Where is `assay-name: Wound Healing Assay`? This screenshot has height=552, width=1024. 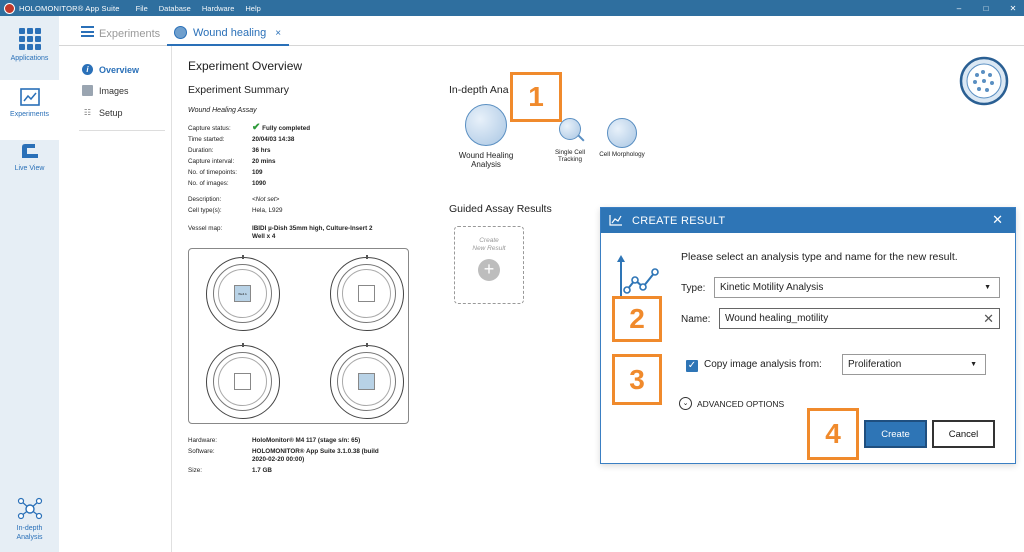
assay-name: Wound Healing Assay is located at coordinates (222, 110).